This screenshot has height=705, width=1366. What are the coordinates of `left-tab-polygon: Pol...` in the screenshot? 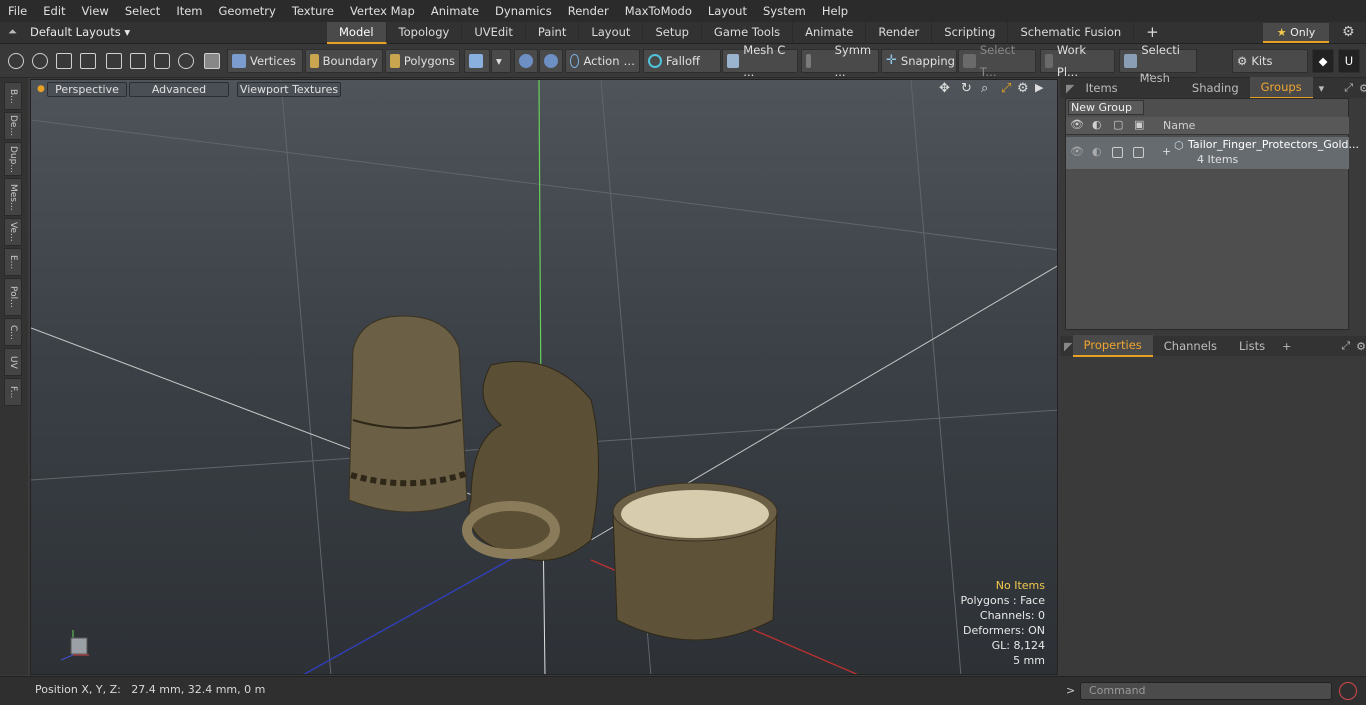 It's located at (13, 297).